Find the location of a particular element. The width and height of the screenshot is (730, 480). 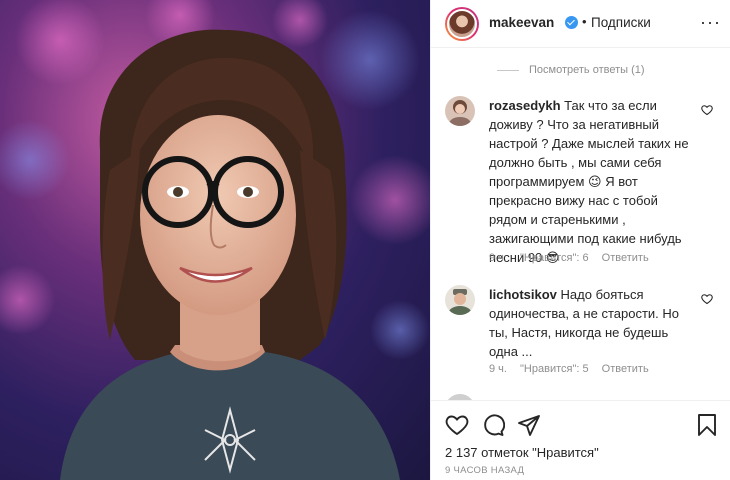

comment-icon is located at coordinates (493, 425).